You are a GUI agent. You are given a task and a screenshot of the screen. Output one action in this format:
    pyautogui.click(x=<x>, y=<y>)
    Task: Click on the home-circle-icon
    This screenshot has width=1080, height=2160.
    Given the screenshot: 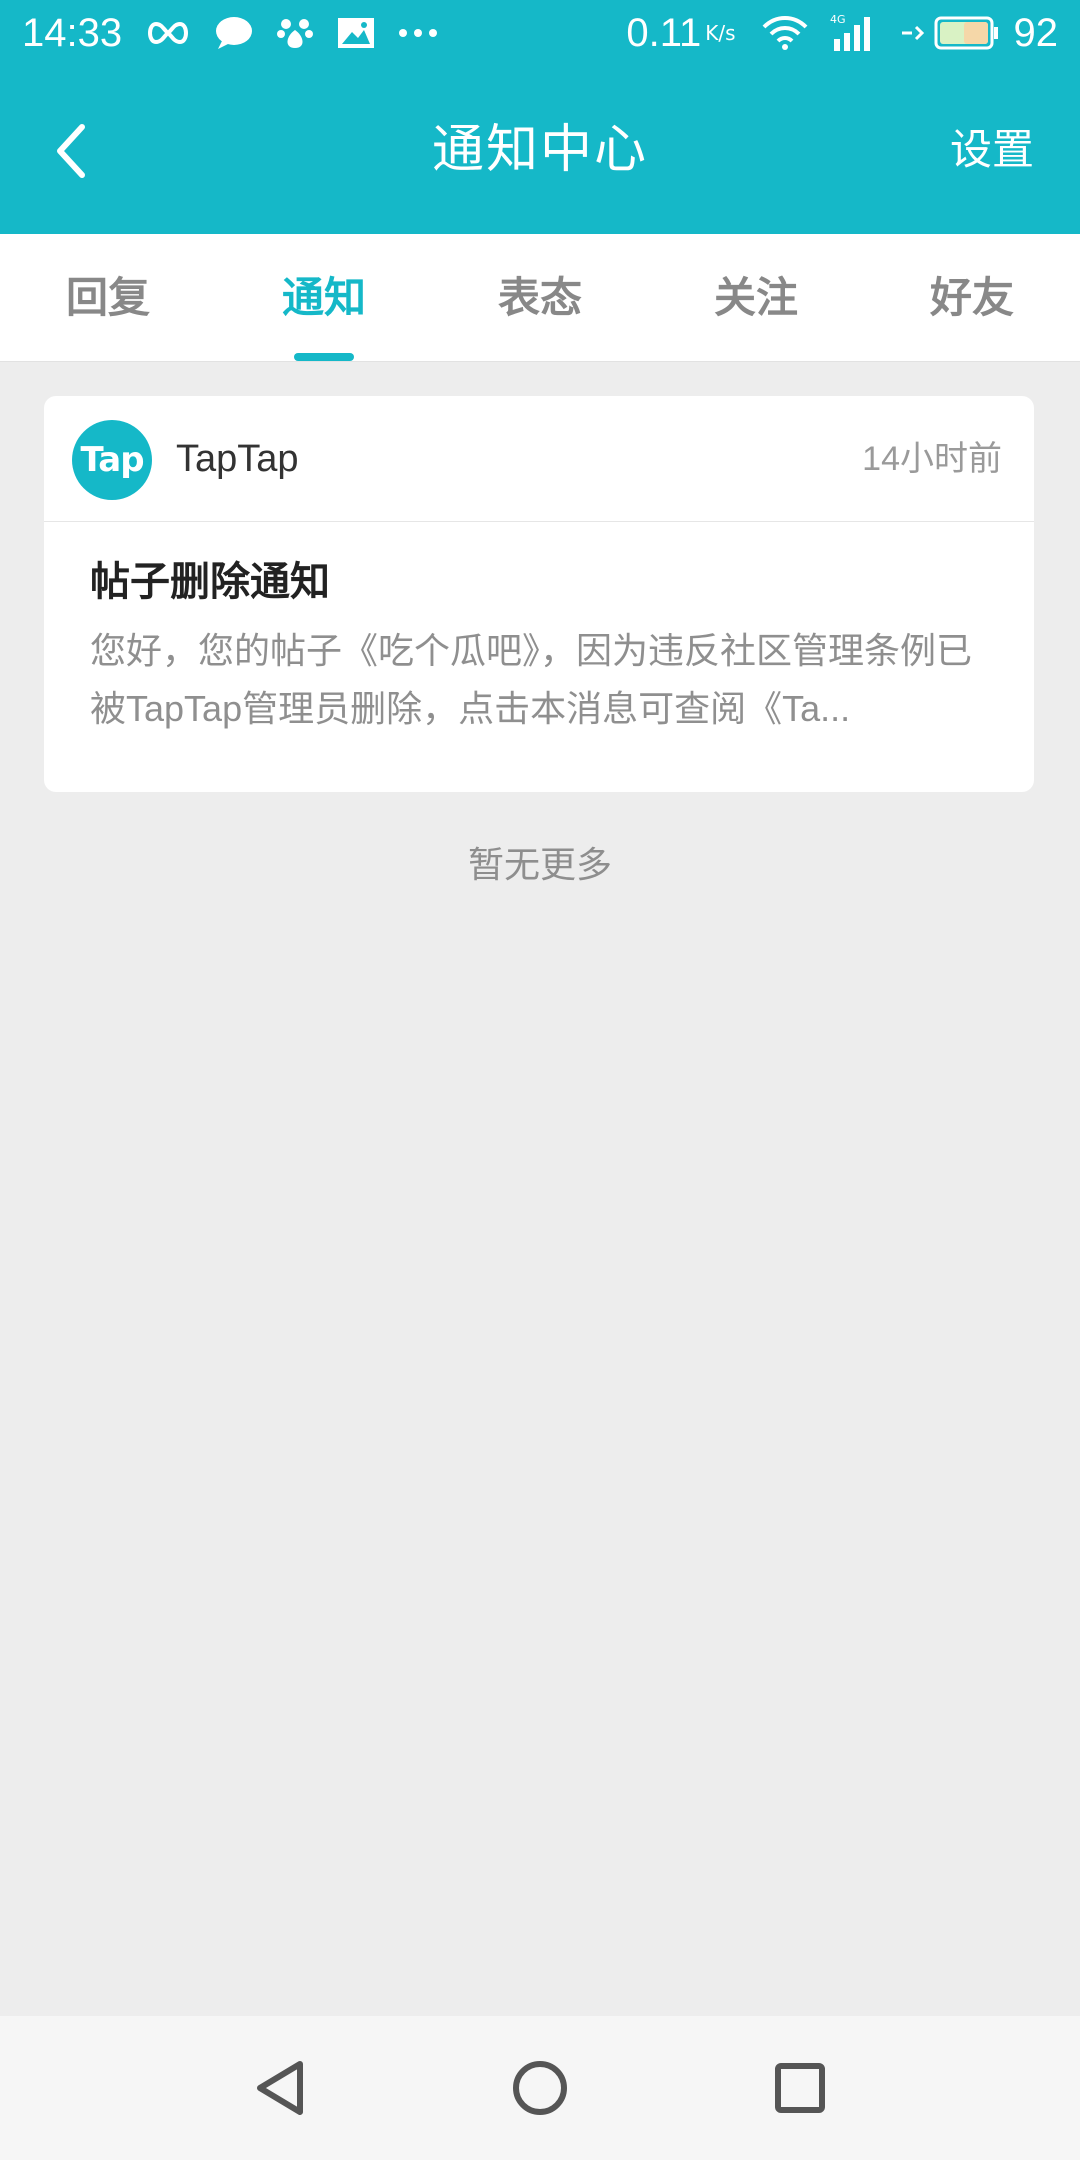 What is the action you would take?
    pyautogui.click(x=540, y=2088)
    